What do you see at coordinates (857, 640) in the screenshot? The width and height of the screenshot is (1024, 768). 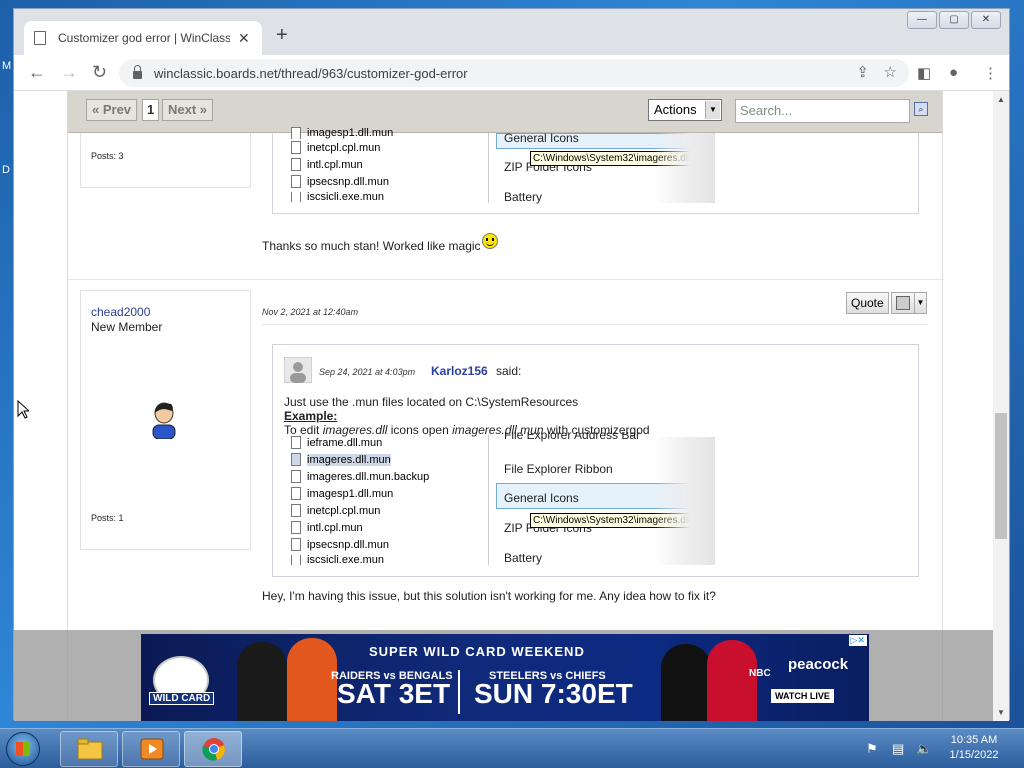 I see `ad-choices-icon: ▷✕` at bounding box center [857, 640].